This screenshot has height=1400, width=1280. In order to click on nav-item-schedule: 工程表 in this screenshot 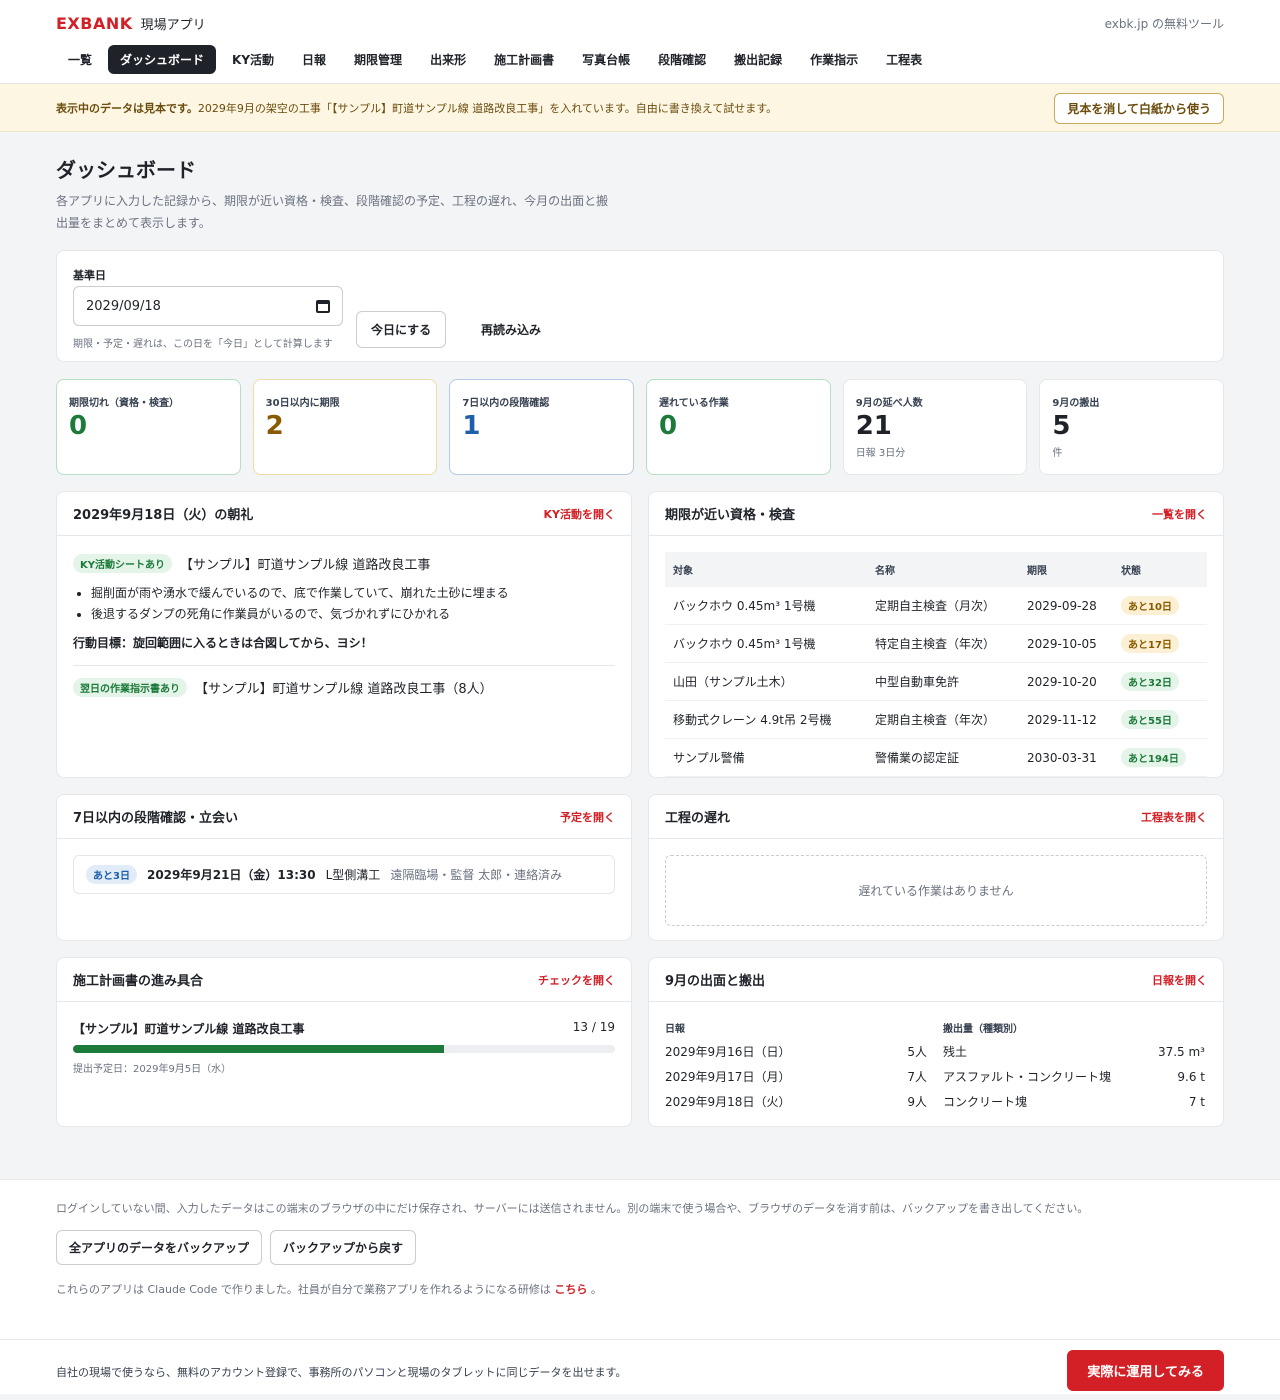, I will do `click(904, 59)`.